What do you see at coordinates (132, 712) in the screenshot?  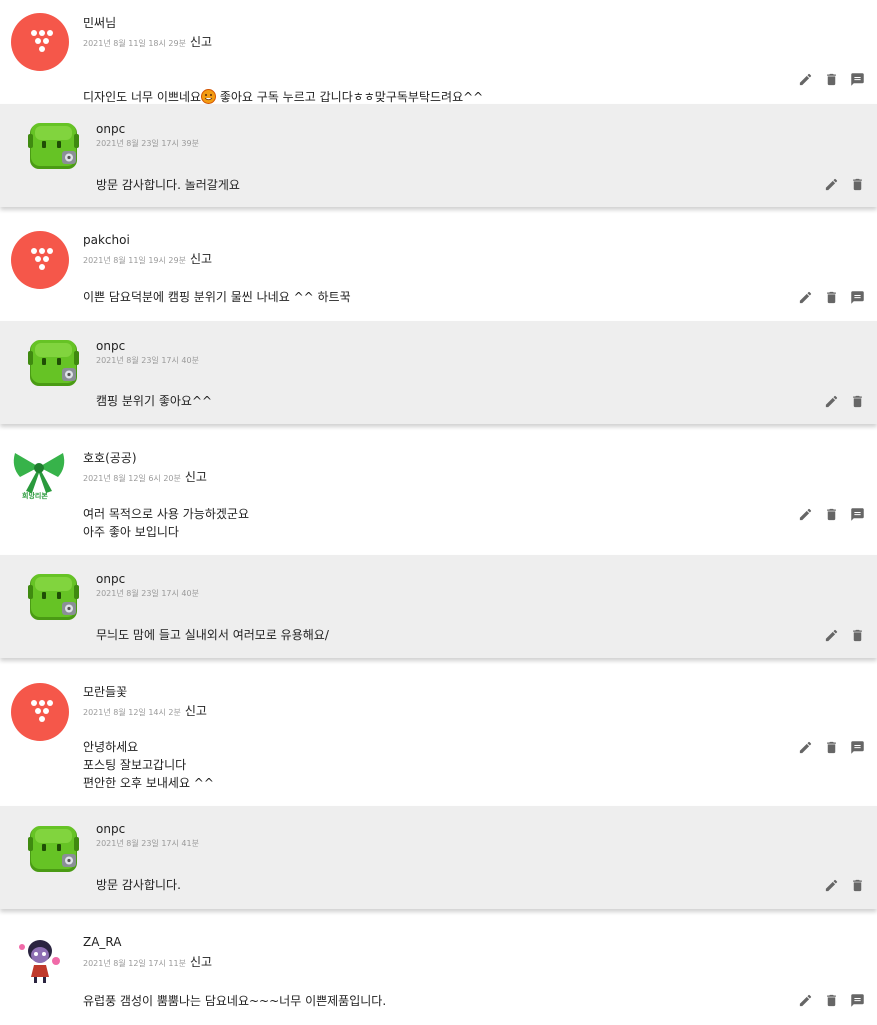 I see `comment-date-text: 2021년 8월 12일 14시 2분` at bounding box center [132, 712].